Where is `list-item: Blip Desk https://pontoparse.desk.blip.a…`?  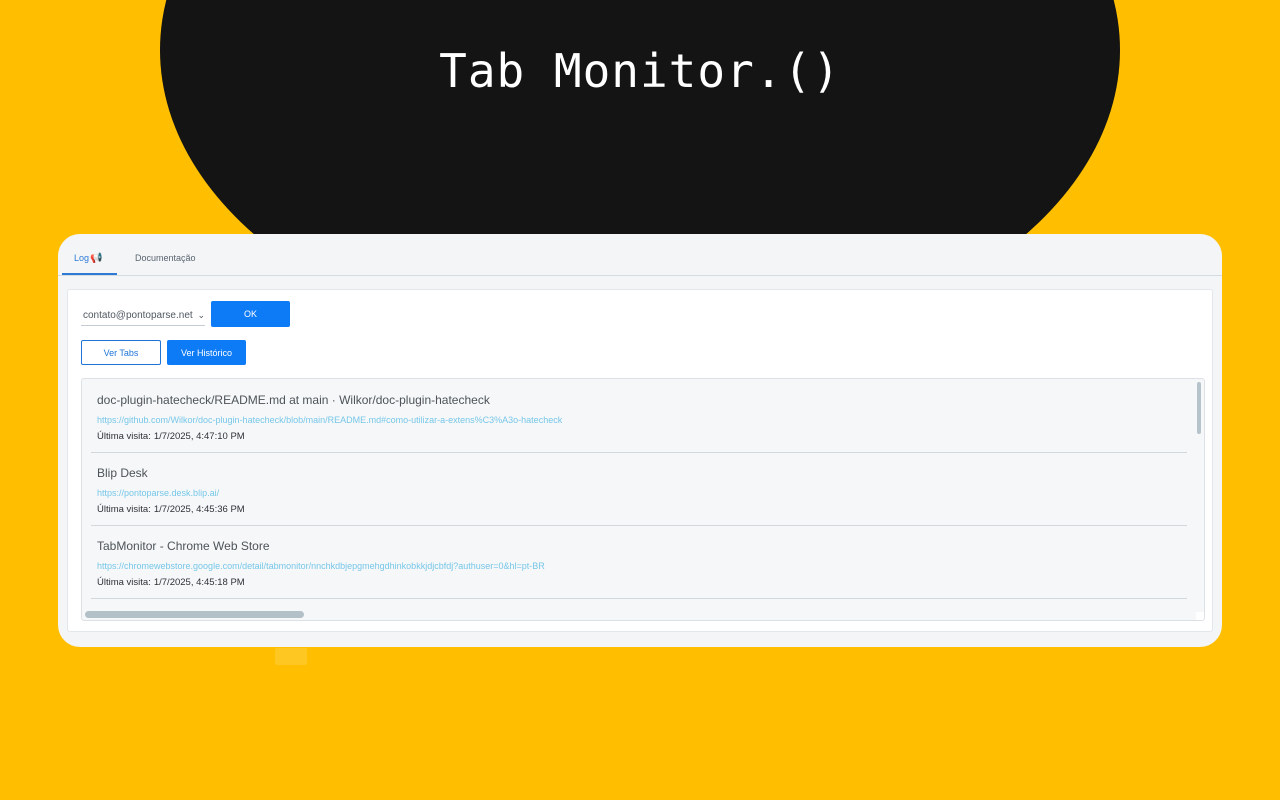
list-item: Blip Desk https://pontoparse.desk.blip.a… is located at coordinates (639, 489).